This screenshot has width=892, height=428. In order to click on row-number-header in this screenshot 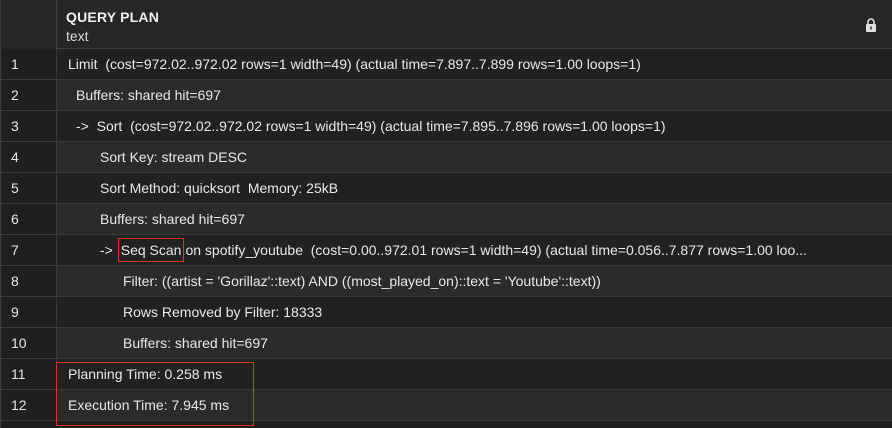, I will do `click(29, 24)`.